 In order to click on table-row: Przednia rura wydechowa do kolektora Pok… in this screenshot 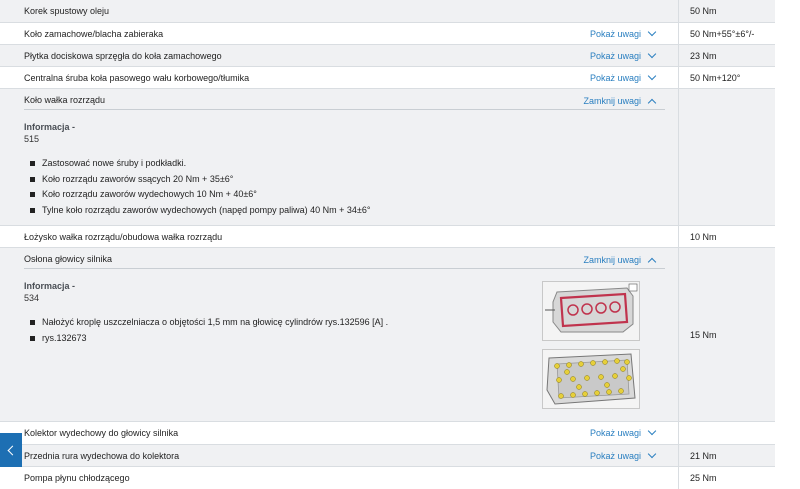, I will do `click(387, 456)`.